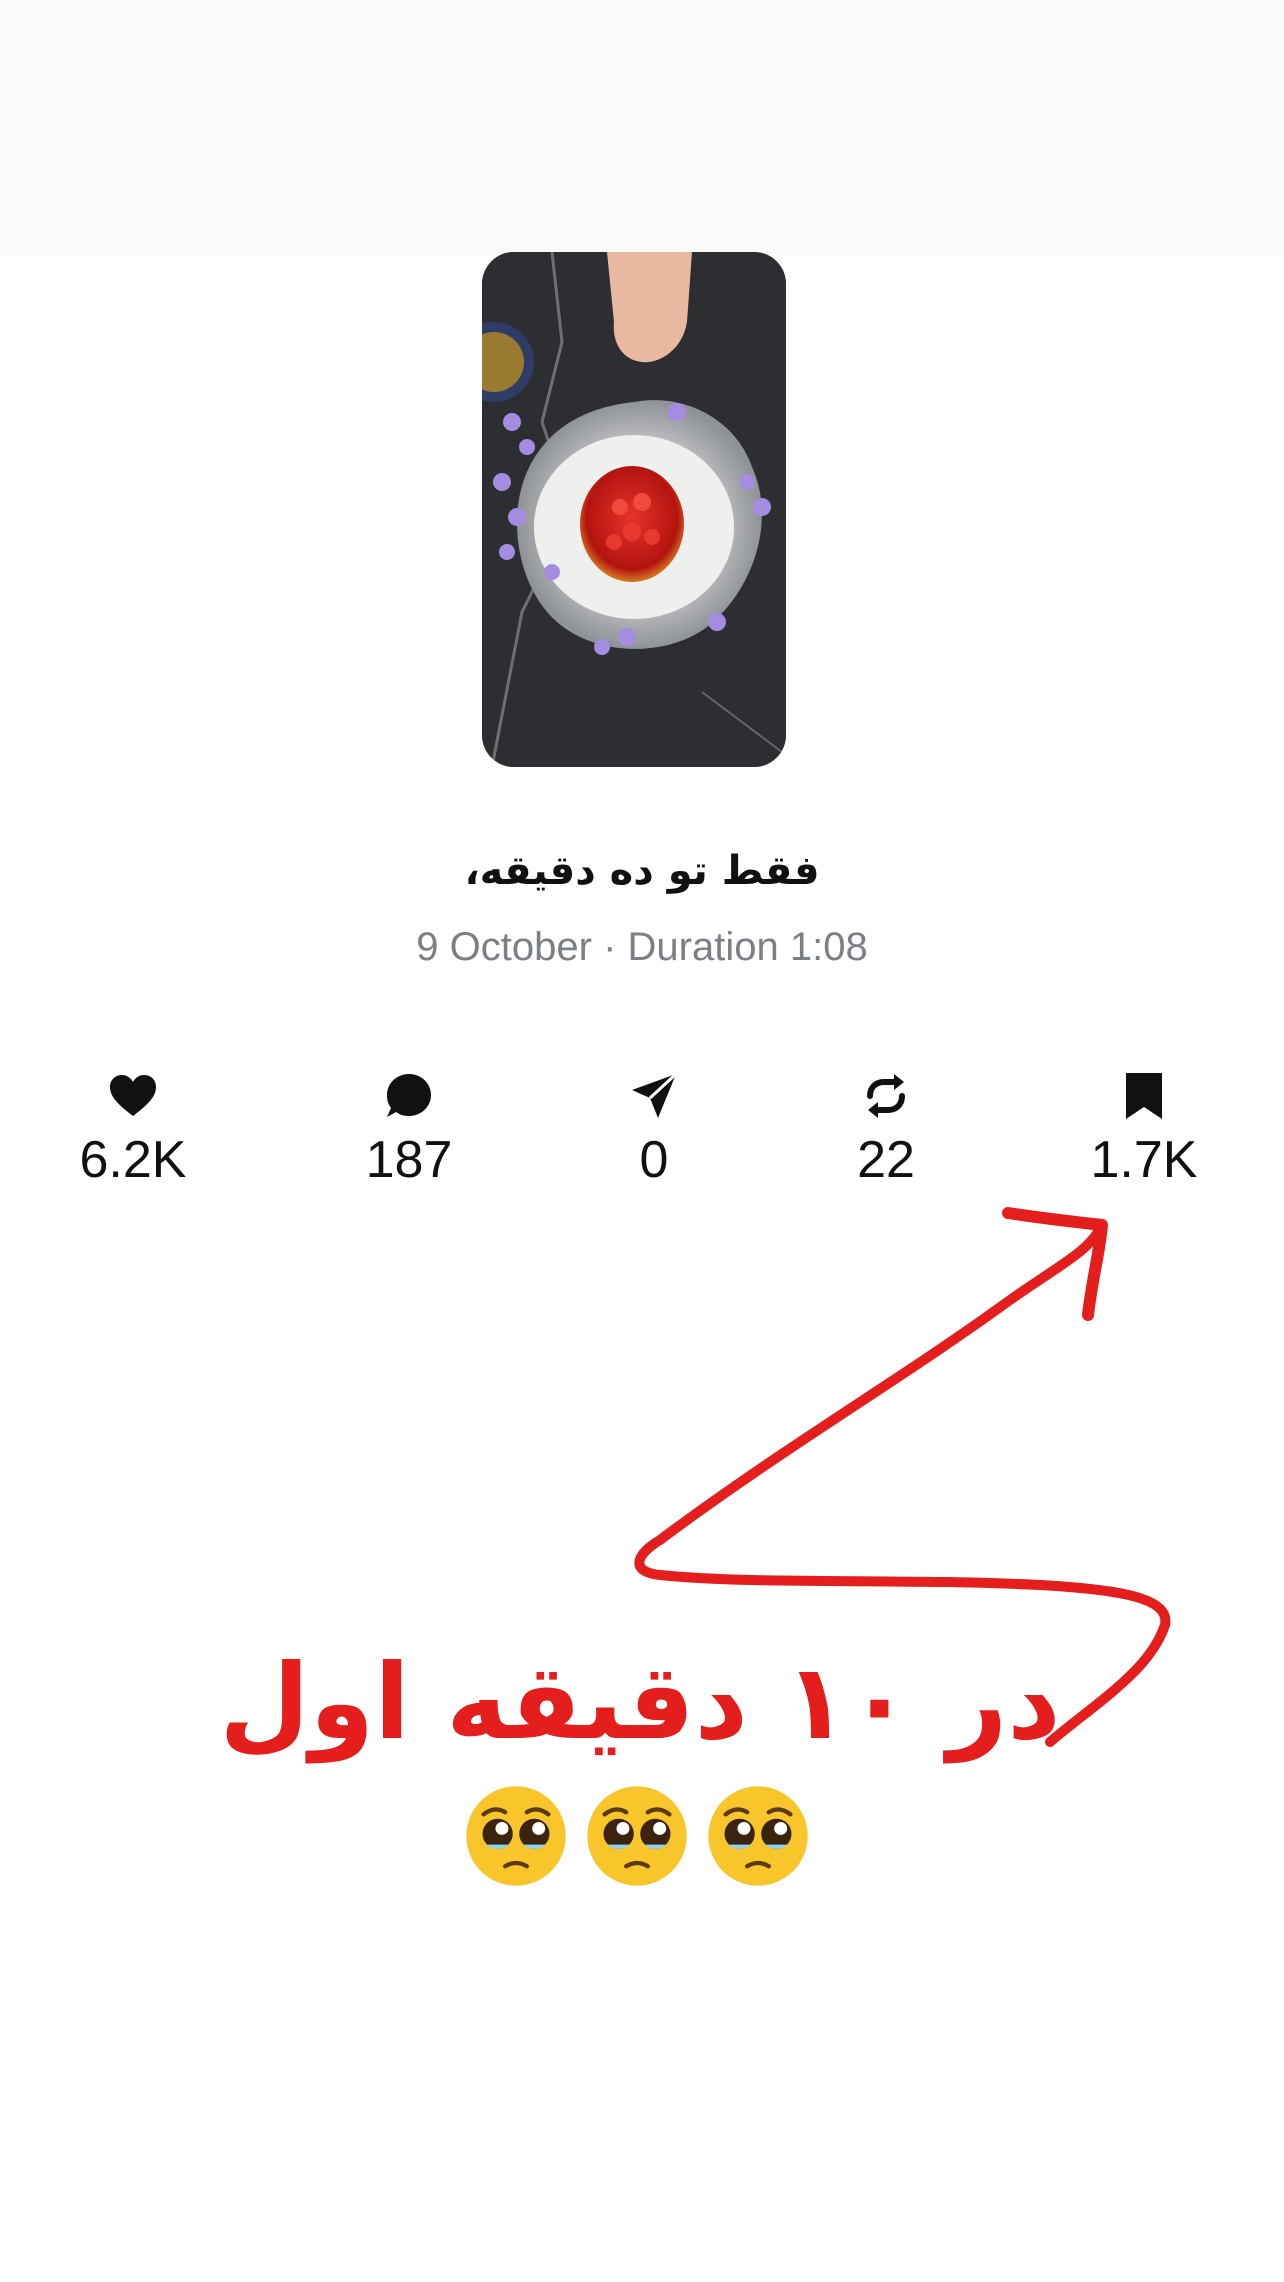 This screenshot has width=1284, height=2282. Describe the element at coordinates (886, 1096) in the screenshot. I see `repost-icon` at that location.